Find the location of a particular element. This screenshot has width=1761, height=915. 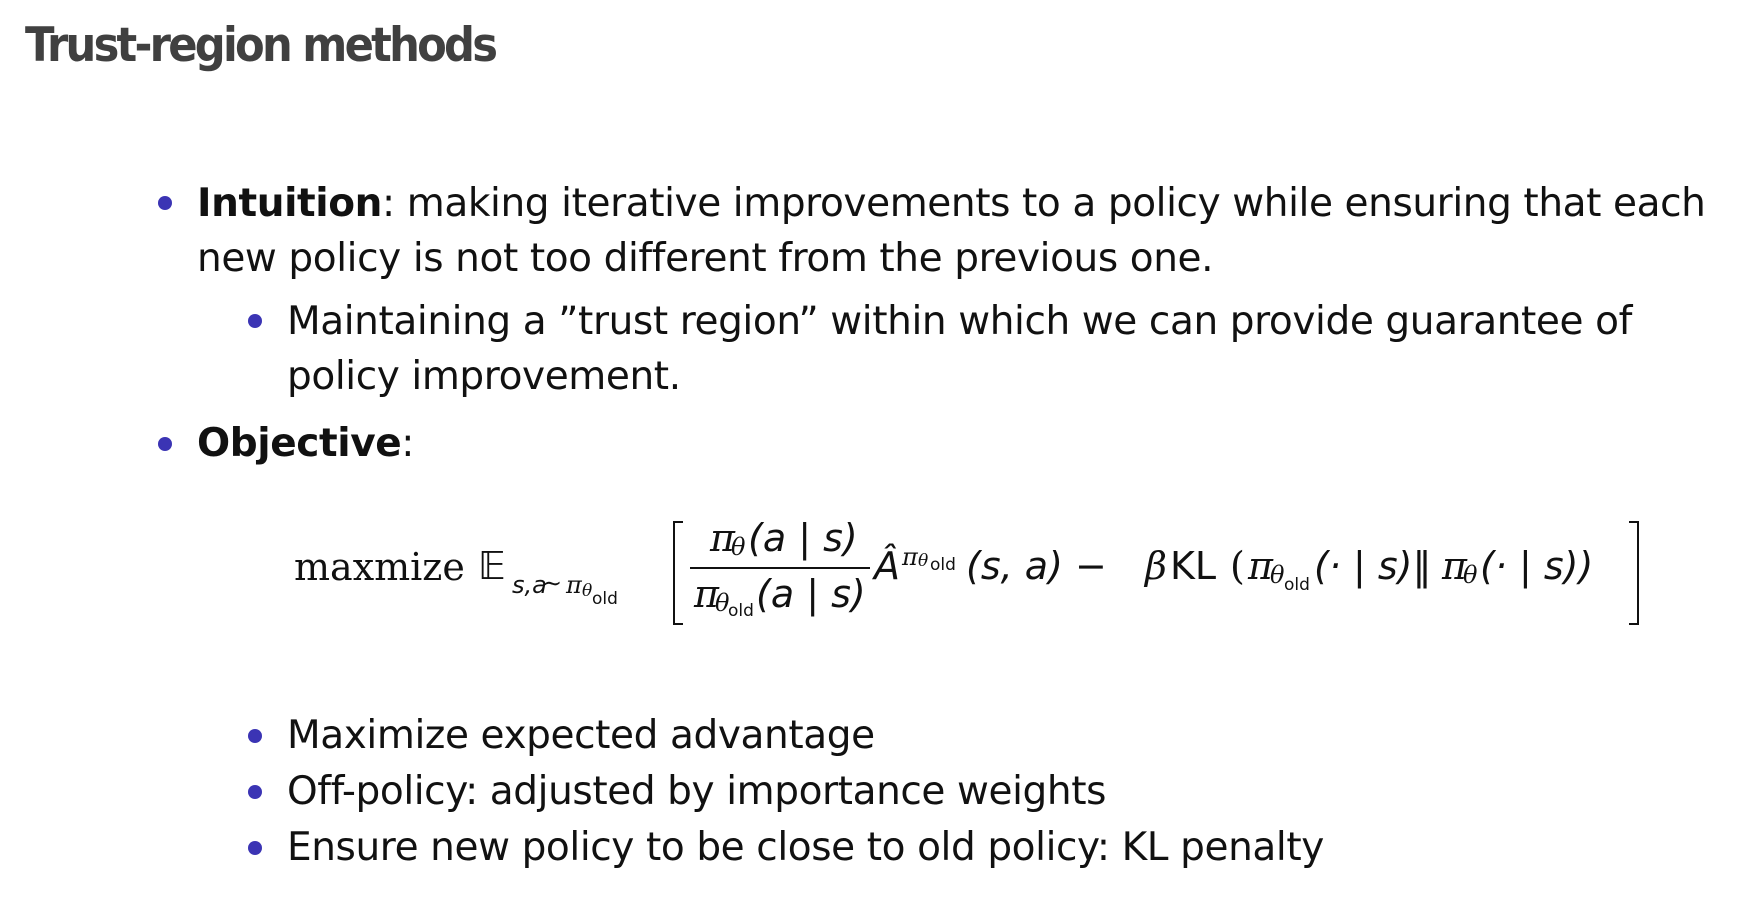

formula-beta: β is located at coordinates (1156, 566).